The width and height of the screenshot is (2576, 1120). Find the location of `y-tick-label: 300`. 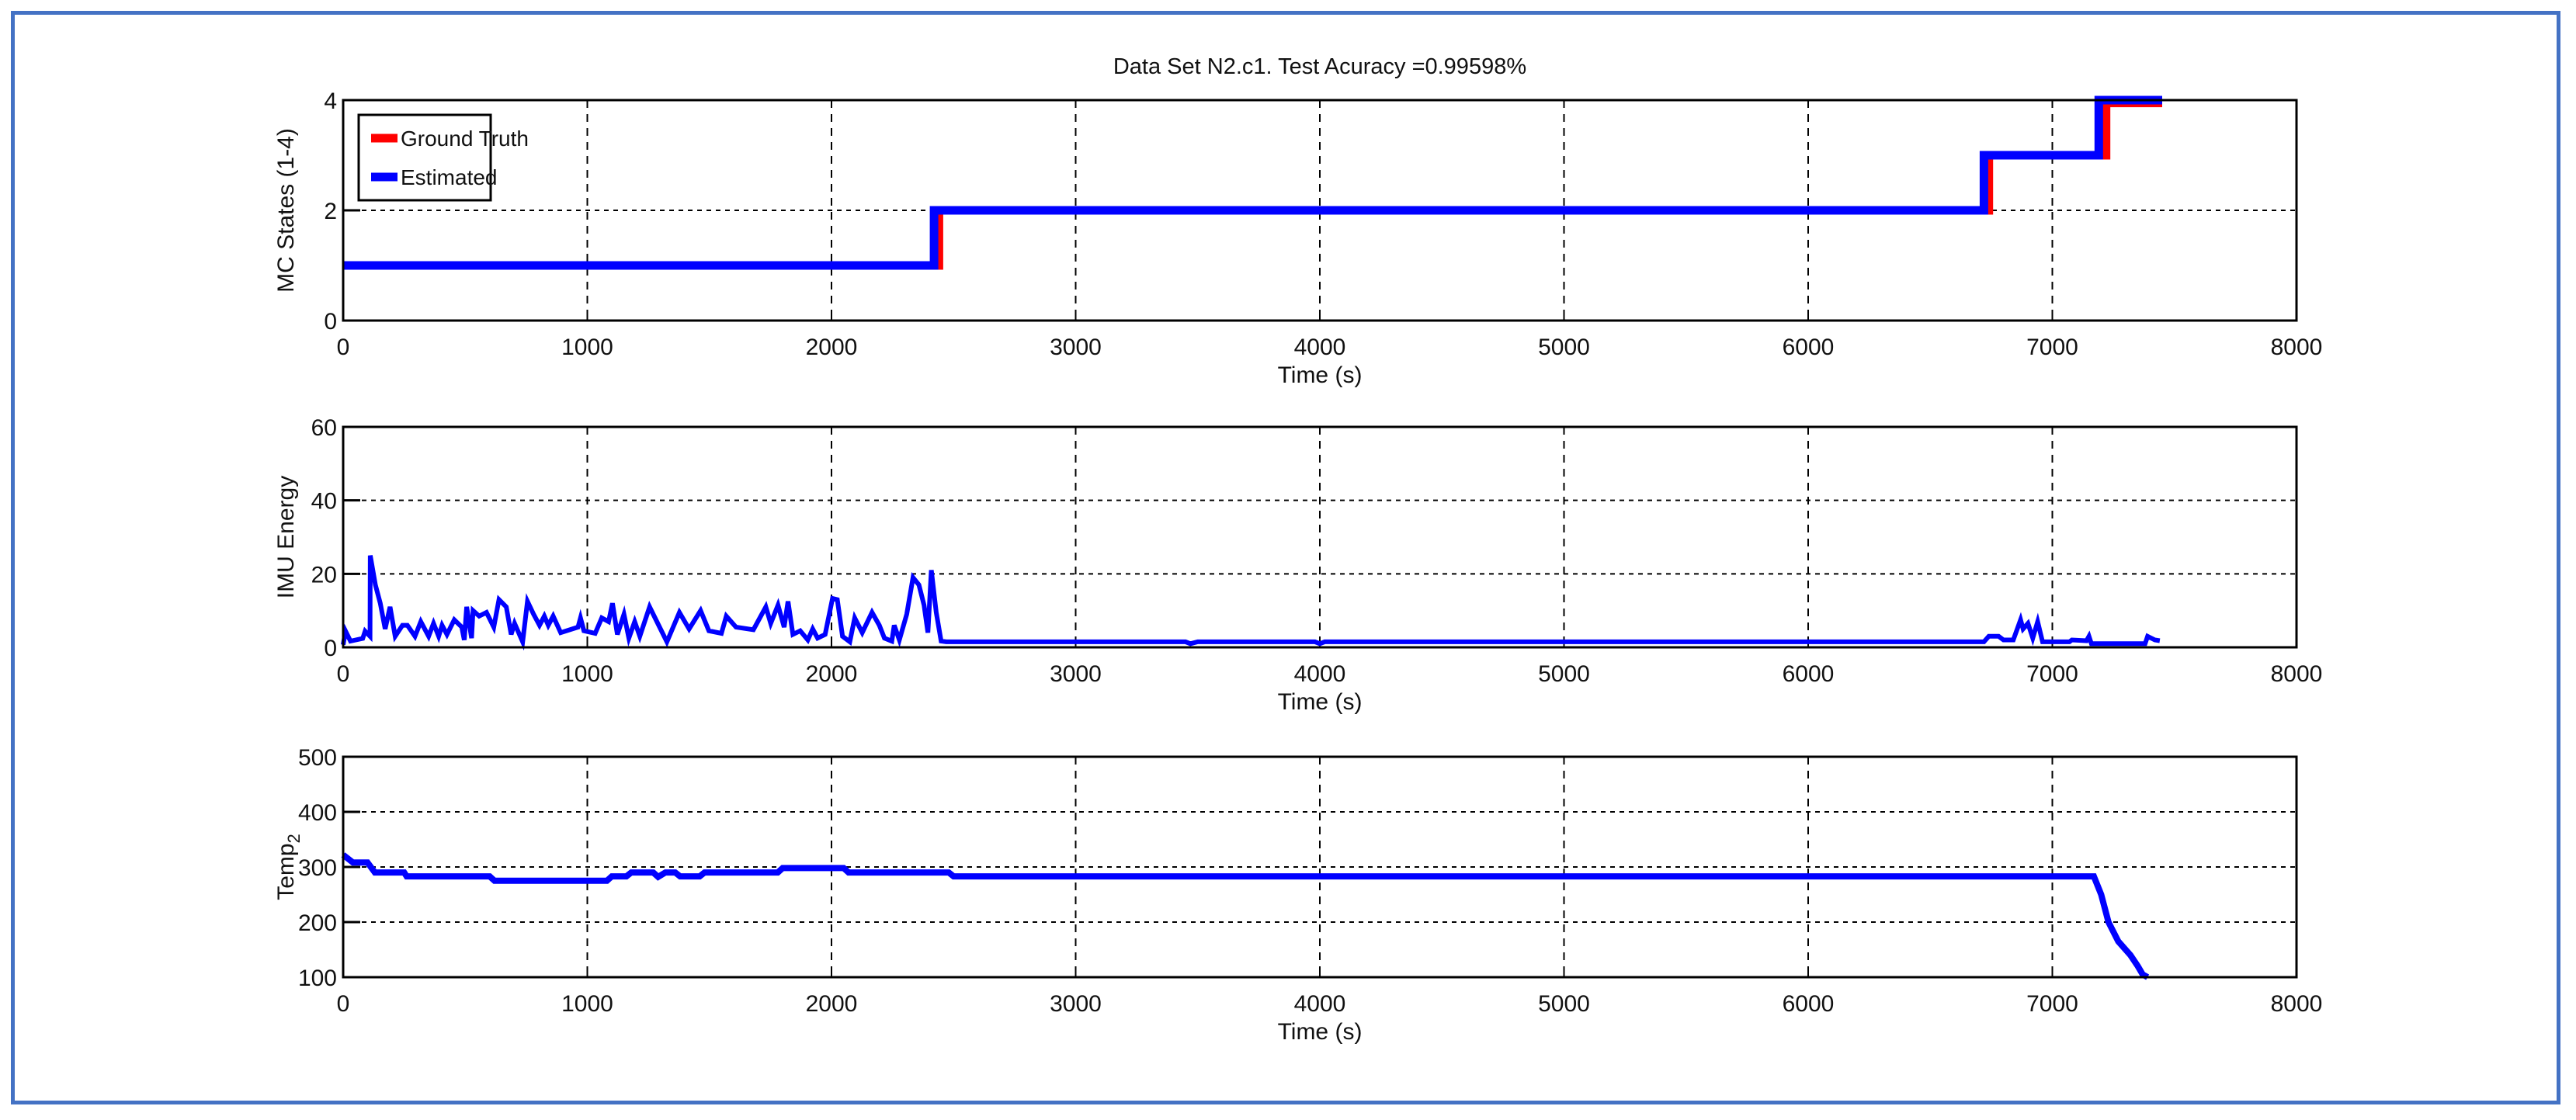

y-tick-label: 300 is located at coordinates (317, 868).